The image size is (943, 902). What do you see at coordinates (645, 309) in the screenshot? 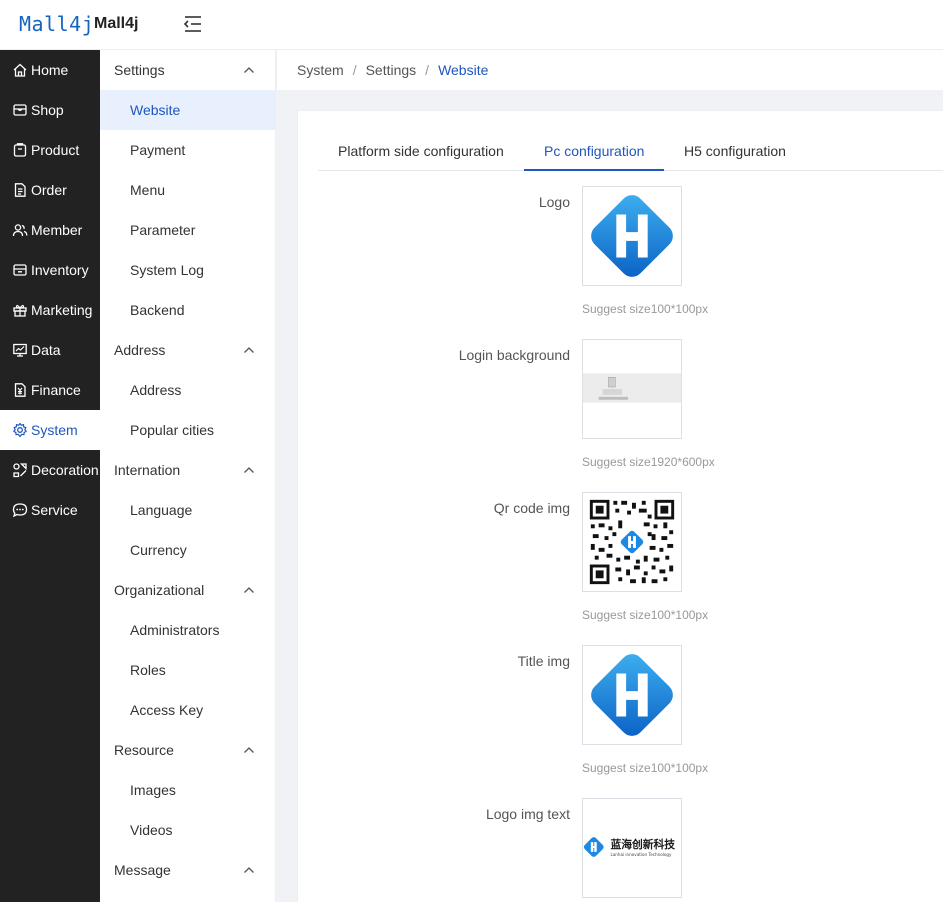
I see `logo-size-hint: Suggest size100*100px` at bounding box center [645, 309].